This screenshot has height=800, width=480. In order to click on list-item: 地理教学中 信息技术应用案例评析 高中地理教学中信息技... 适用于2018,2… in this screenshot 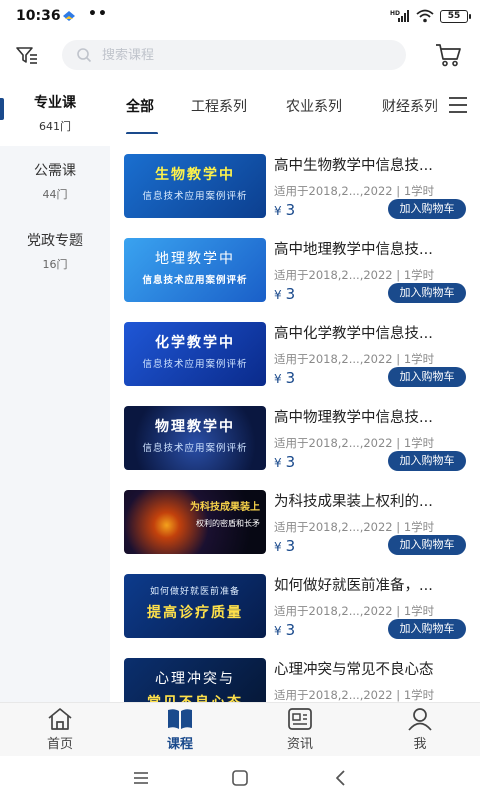, I will do `click(295, 266)`.